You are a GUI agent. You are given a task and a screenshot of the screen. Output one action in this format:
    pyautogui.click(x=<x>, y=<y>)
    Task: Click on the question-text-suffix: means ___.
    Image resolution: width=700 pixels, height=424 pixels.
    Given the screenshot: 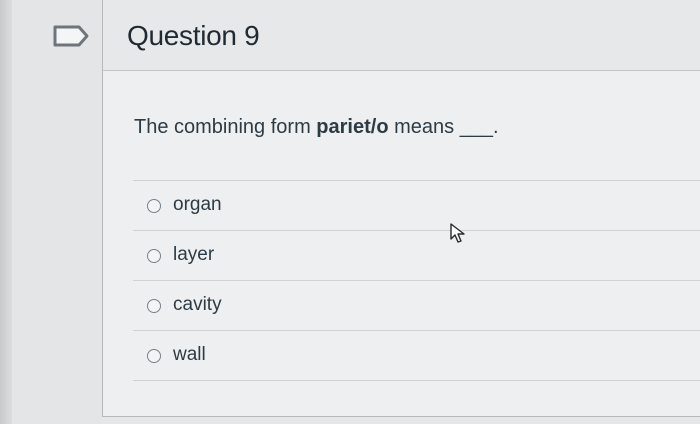 What is the action you would take?
    pyautogui.click(x=443, y=127)
    